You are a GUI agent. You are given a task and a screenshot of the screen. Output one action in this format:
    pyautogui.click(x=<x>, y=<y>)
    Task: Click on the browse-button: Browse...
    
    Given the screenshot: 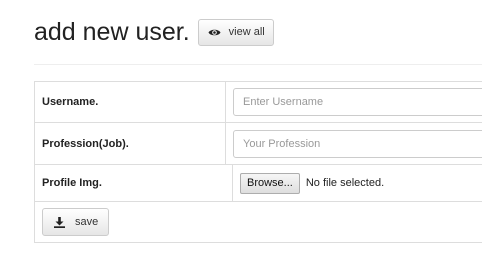 What is the action you would take?
    pyautogui.click(x=270, y=183)
    